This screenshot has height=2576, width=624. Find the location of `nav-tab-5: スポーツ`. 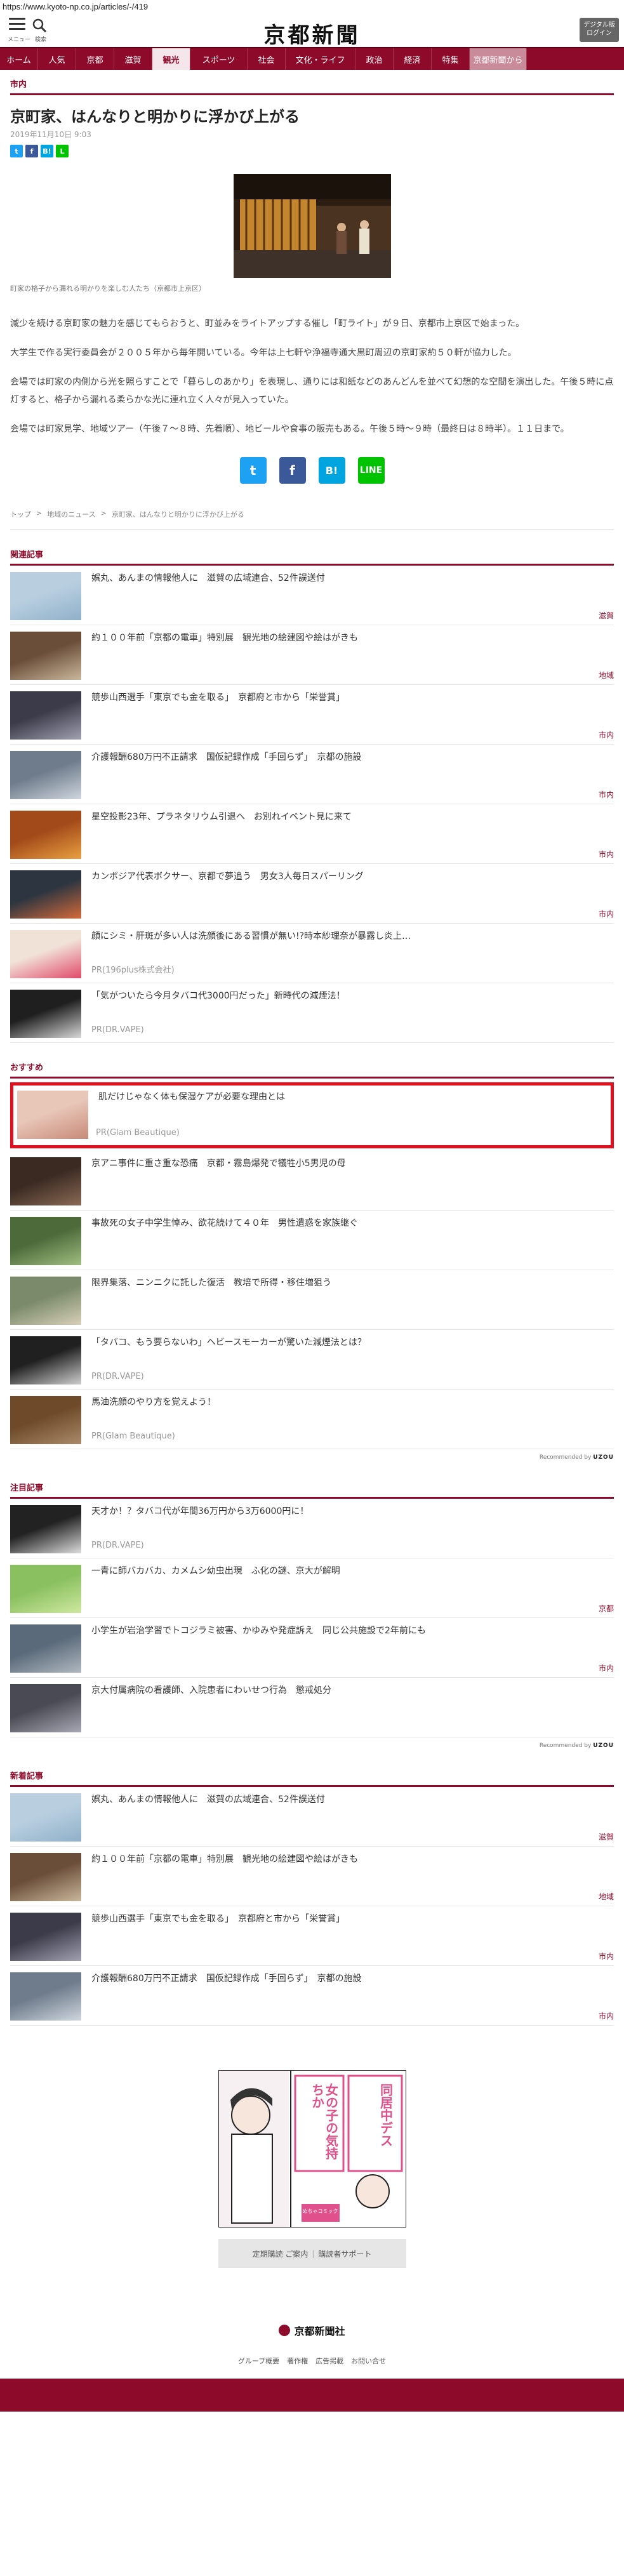

nav-tab-5: スポーツ is located at coordinates (219, 59).